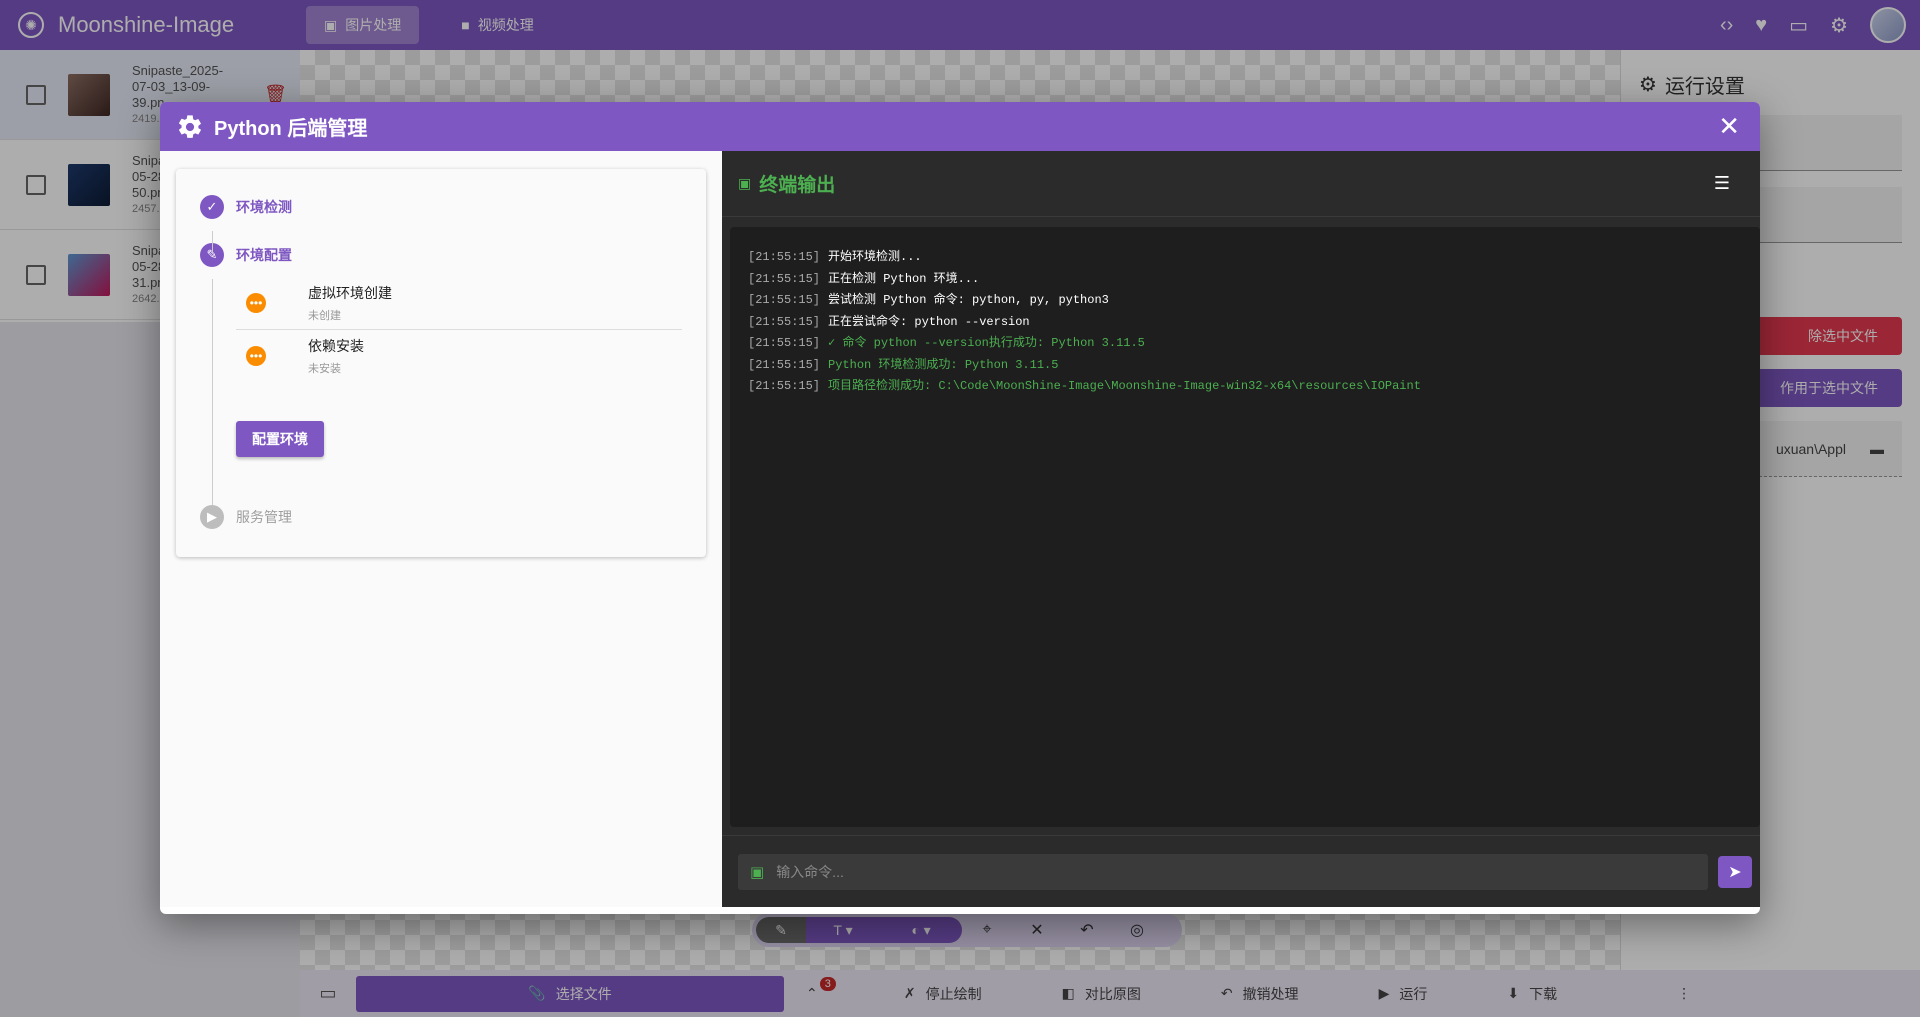 This screenshot has width=1920, height=1017. What do you see at coordinates (459, 355) in the screenshot?
I see `substep-deps: ••• 依赖安装 未安装` at bounding box center [459, 355].